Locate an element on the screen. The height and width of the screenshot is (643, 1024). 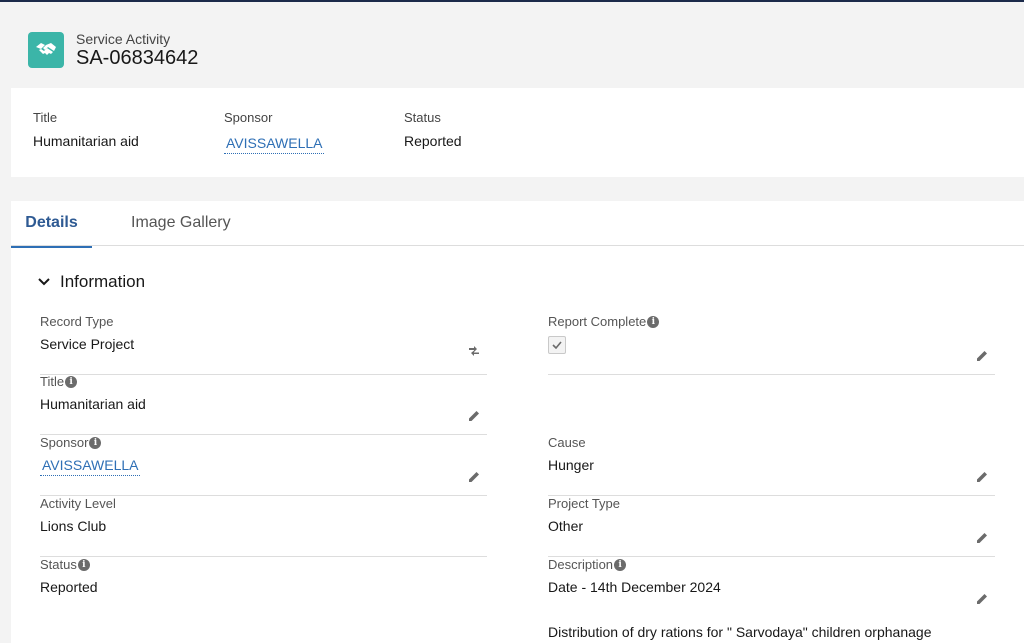
field-cause: Cause Hunger is located at coordinates (771, 465).